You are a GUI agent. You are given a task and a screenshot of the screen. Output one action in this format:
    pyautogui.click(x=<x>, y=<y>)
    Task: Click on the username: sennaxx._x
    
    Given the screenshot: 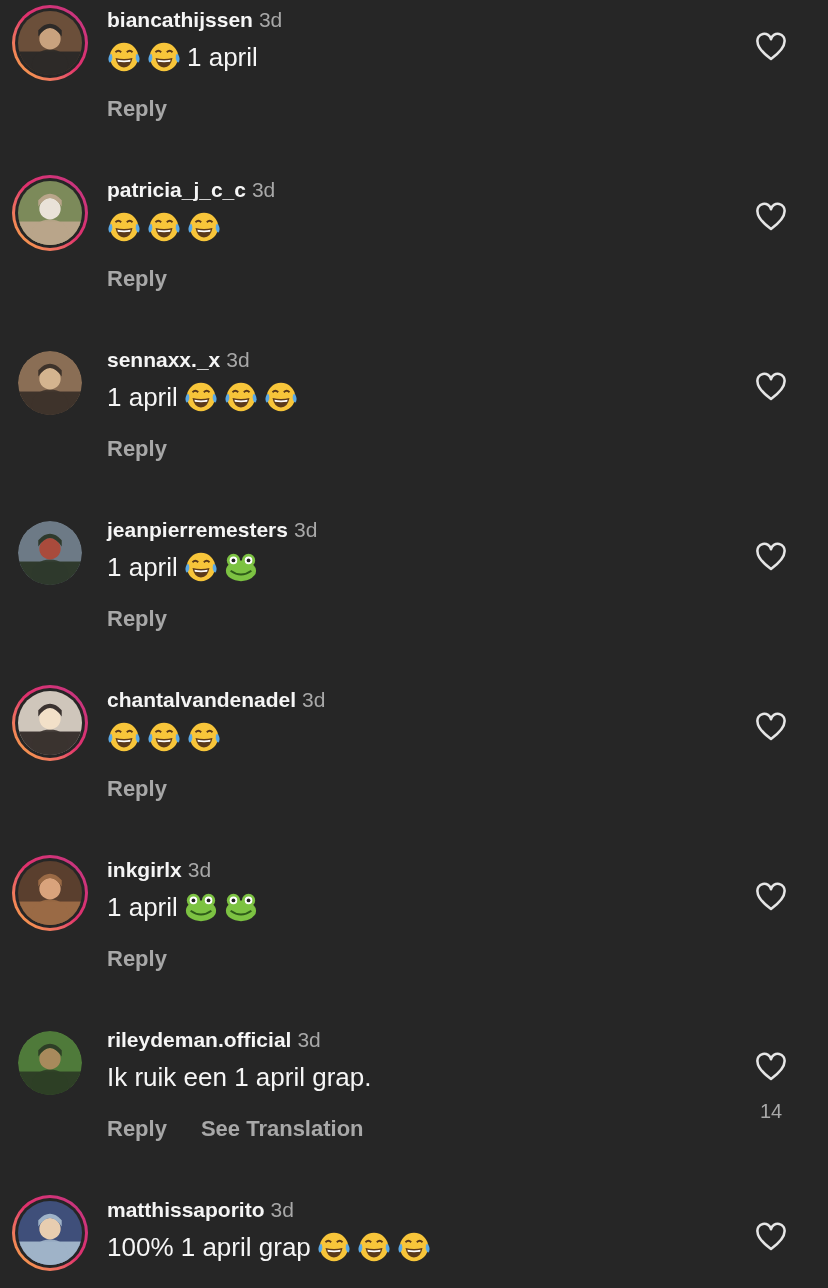 What is the action you would take?
    pyautogui.click(x=164, y=360)
    